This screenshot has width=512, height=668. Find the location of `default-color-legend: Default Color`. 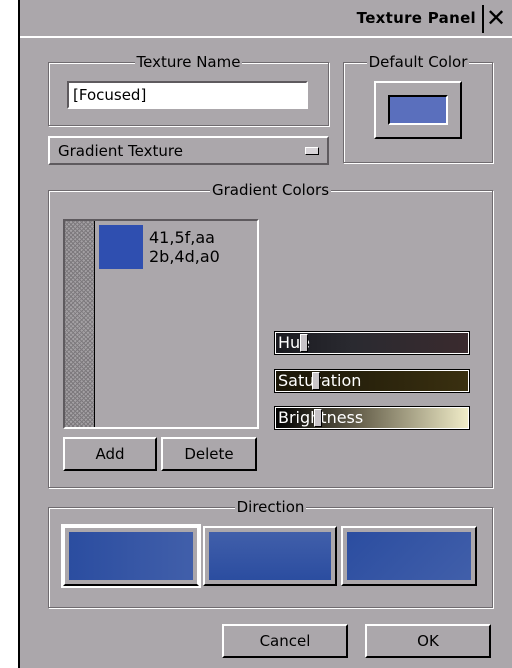

default-color-legend: Default Color is located at coordinates (418, 62).